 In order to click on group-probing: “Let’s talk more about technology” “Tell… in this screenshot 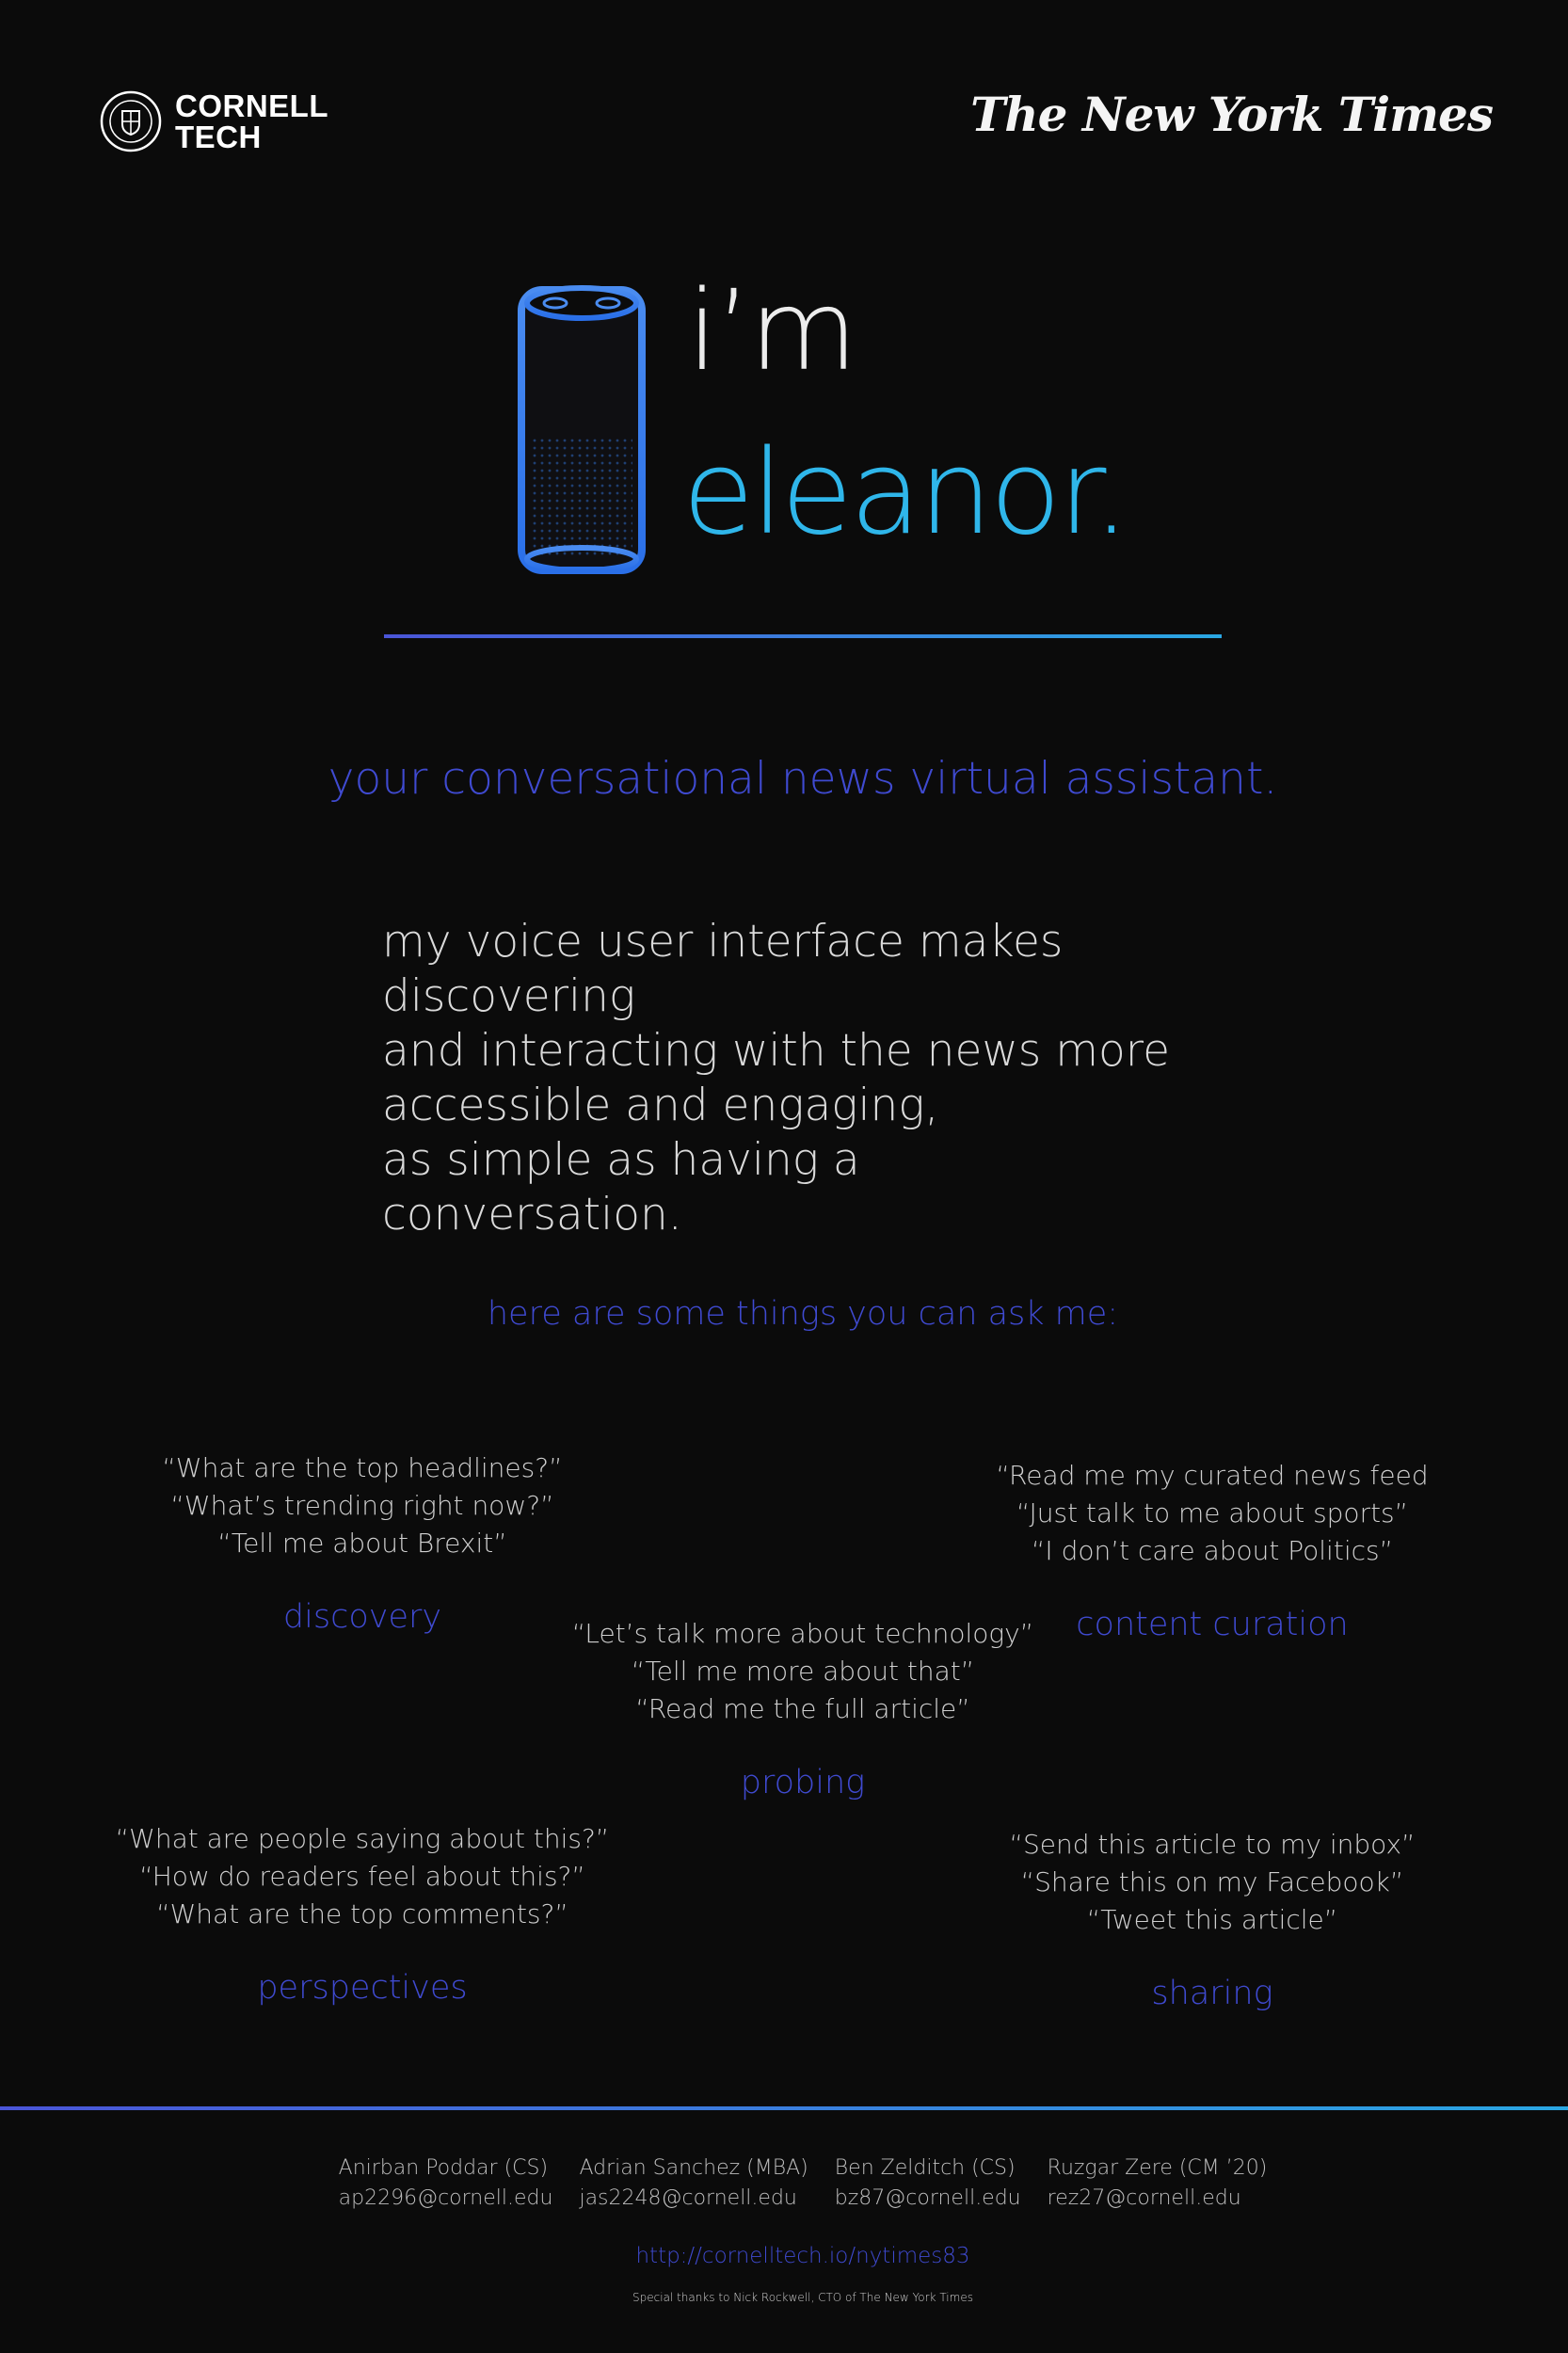, I will do `click(803, 1708)`.